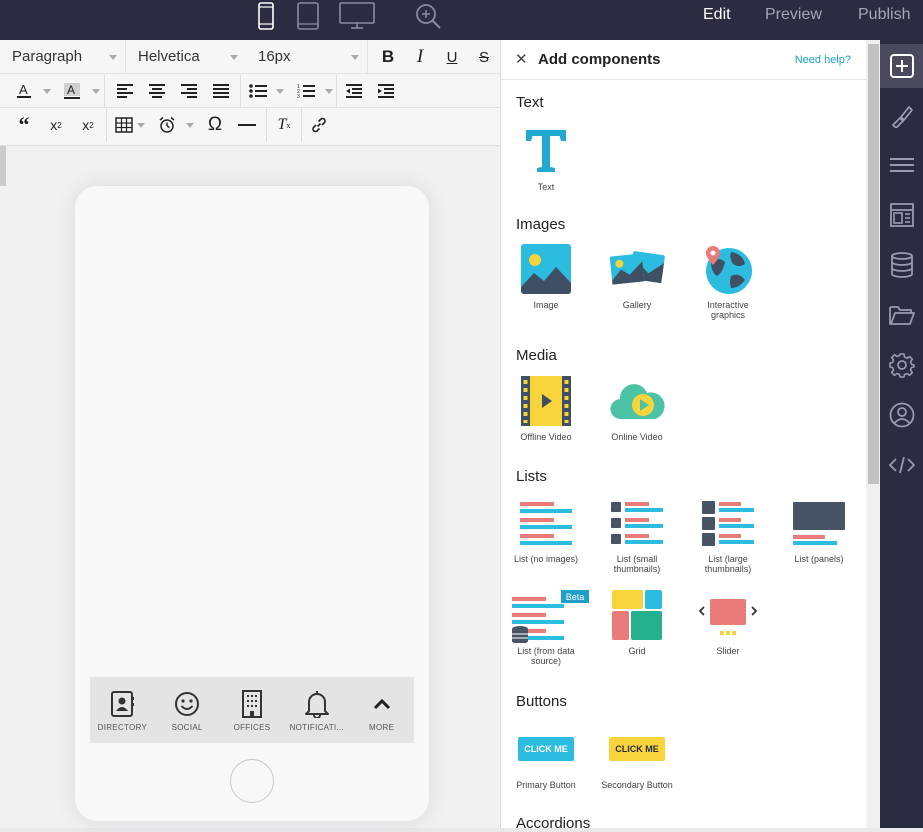 The height and width of the screenshot is (832, 923). What do you see at coordinates (306, 91) in the screenshot?
I see `numbered-list-icon: 123` at bounding box center [306, 91].